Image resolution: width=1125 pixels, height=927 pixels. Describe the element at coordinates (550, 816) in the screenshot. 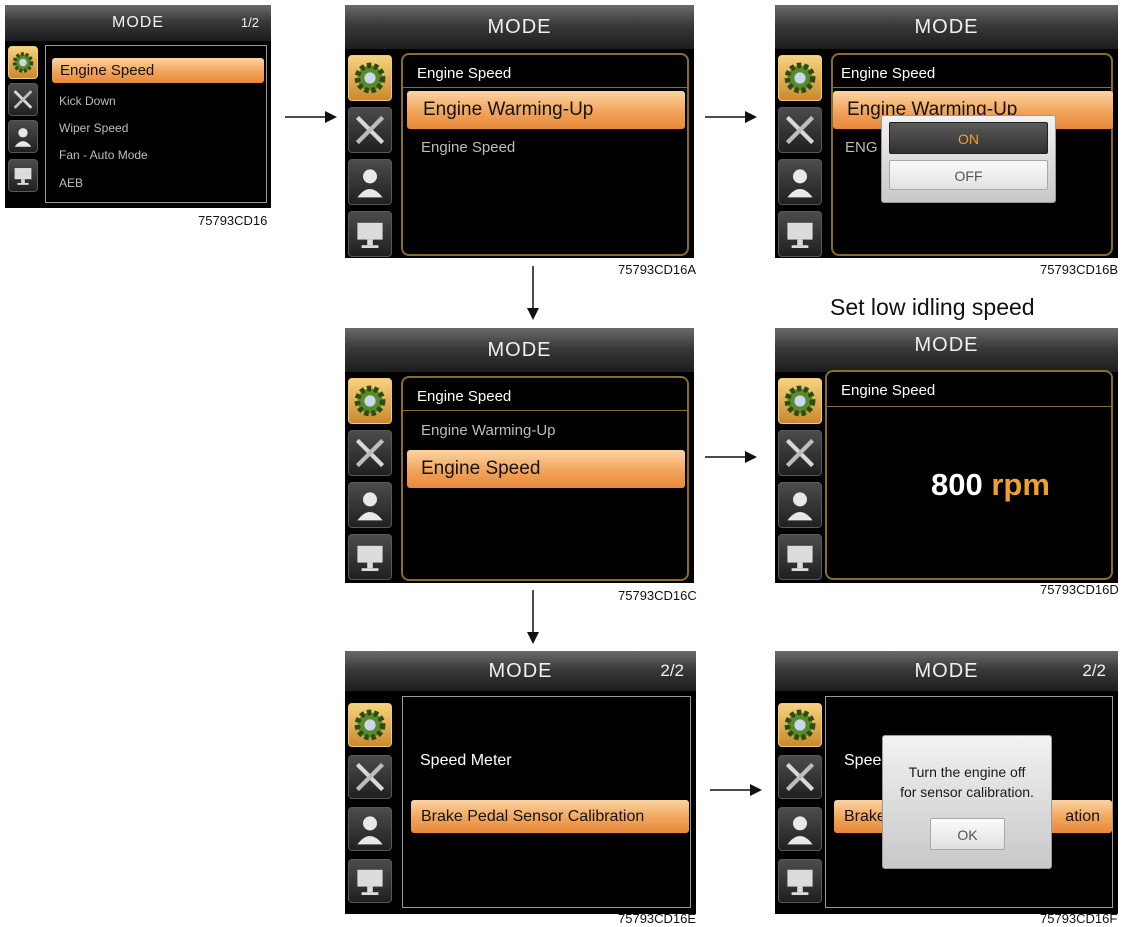

I see `menu-item-brake-pedal-sensor-calibration: Brake Pedal Sensor Calibration` at that location.